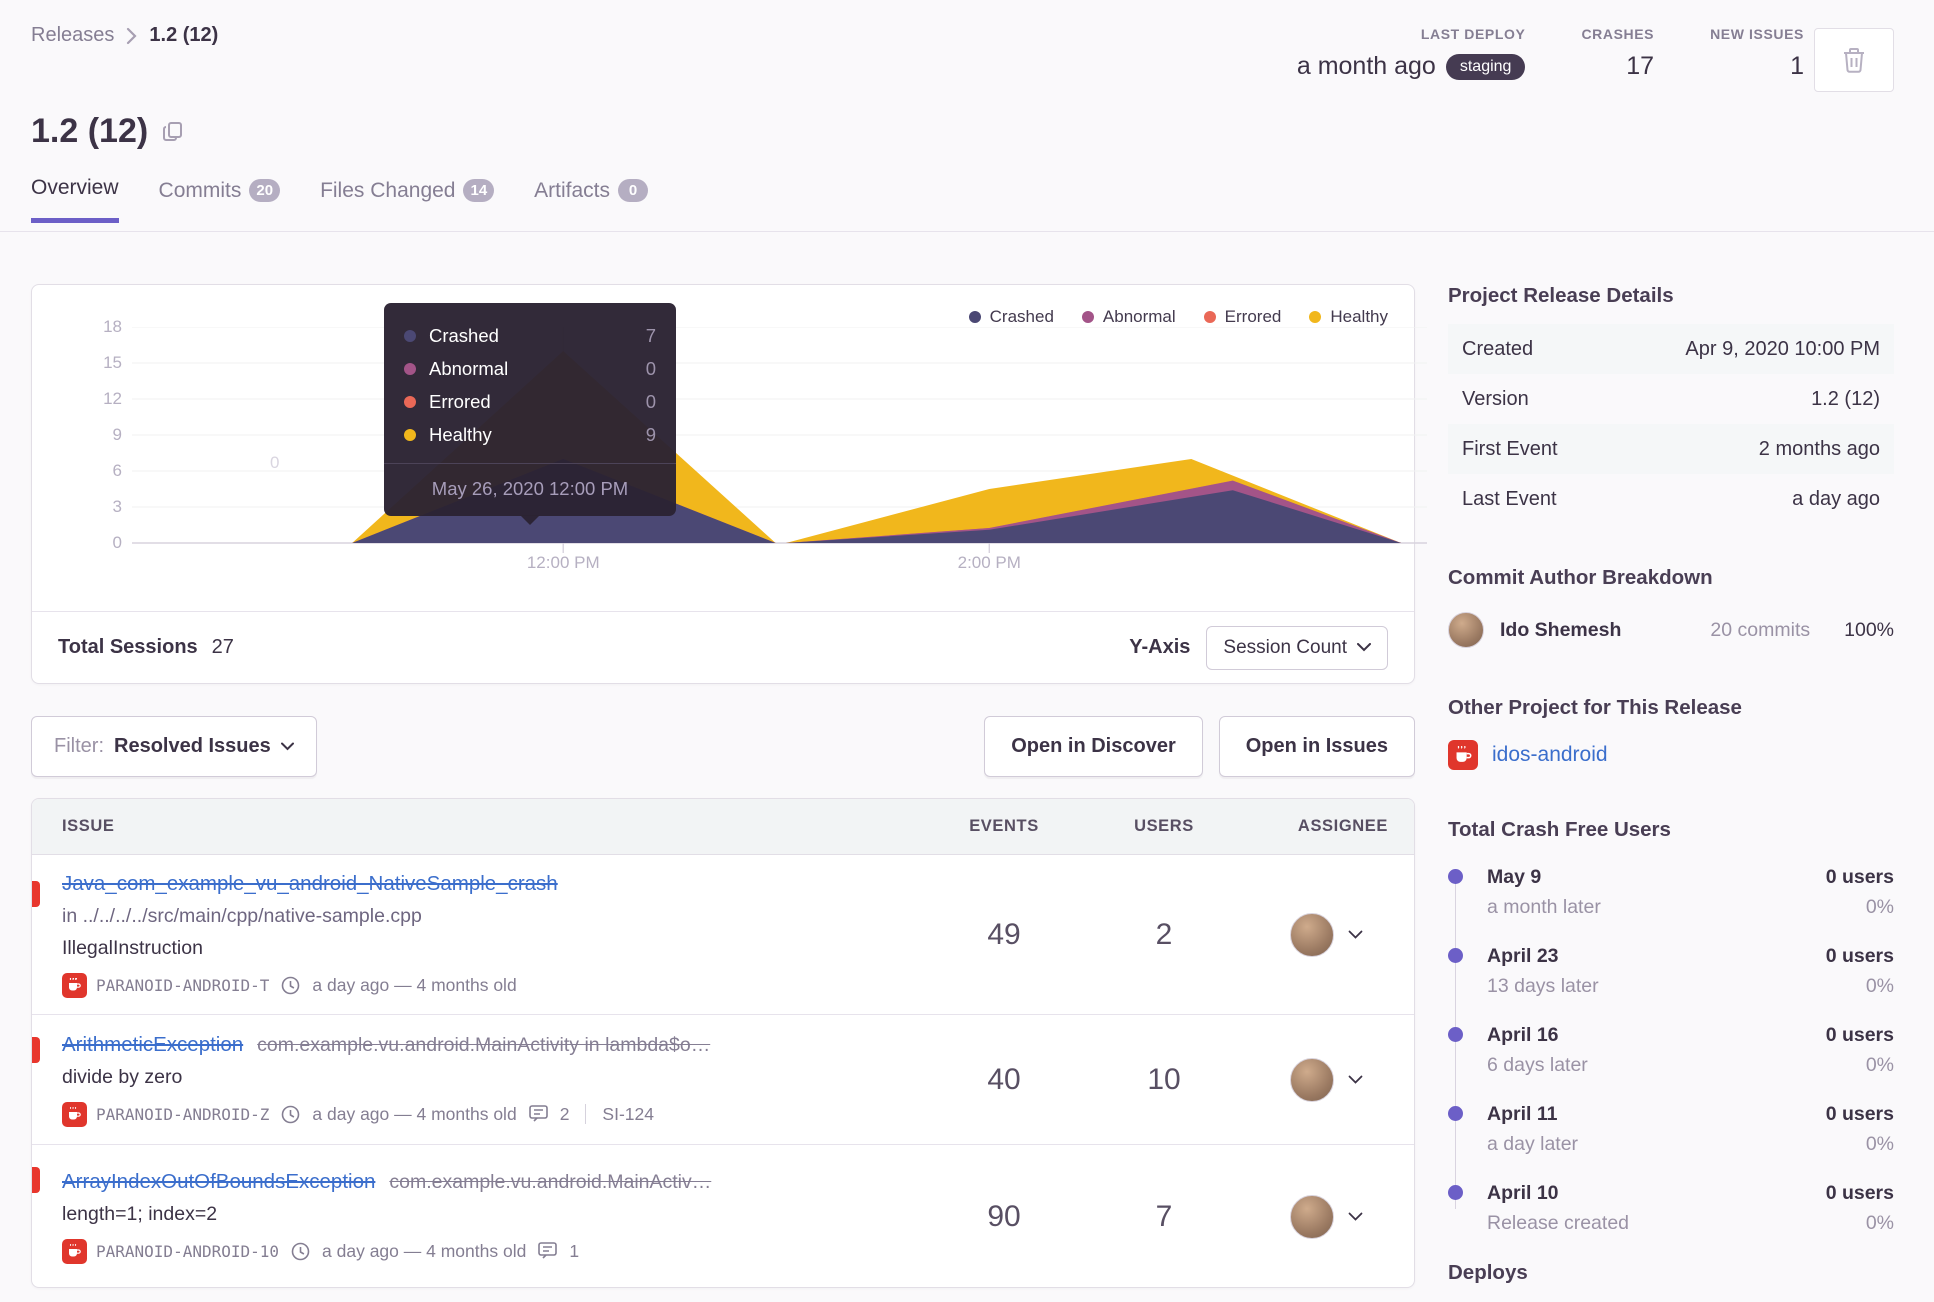 The image size is (1934, 1302). I want to click on issues-table-header: ISSUE EVENTS USERS ASSIGNEE, so click(723, 827).